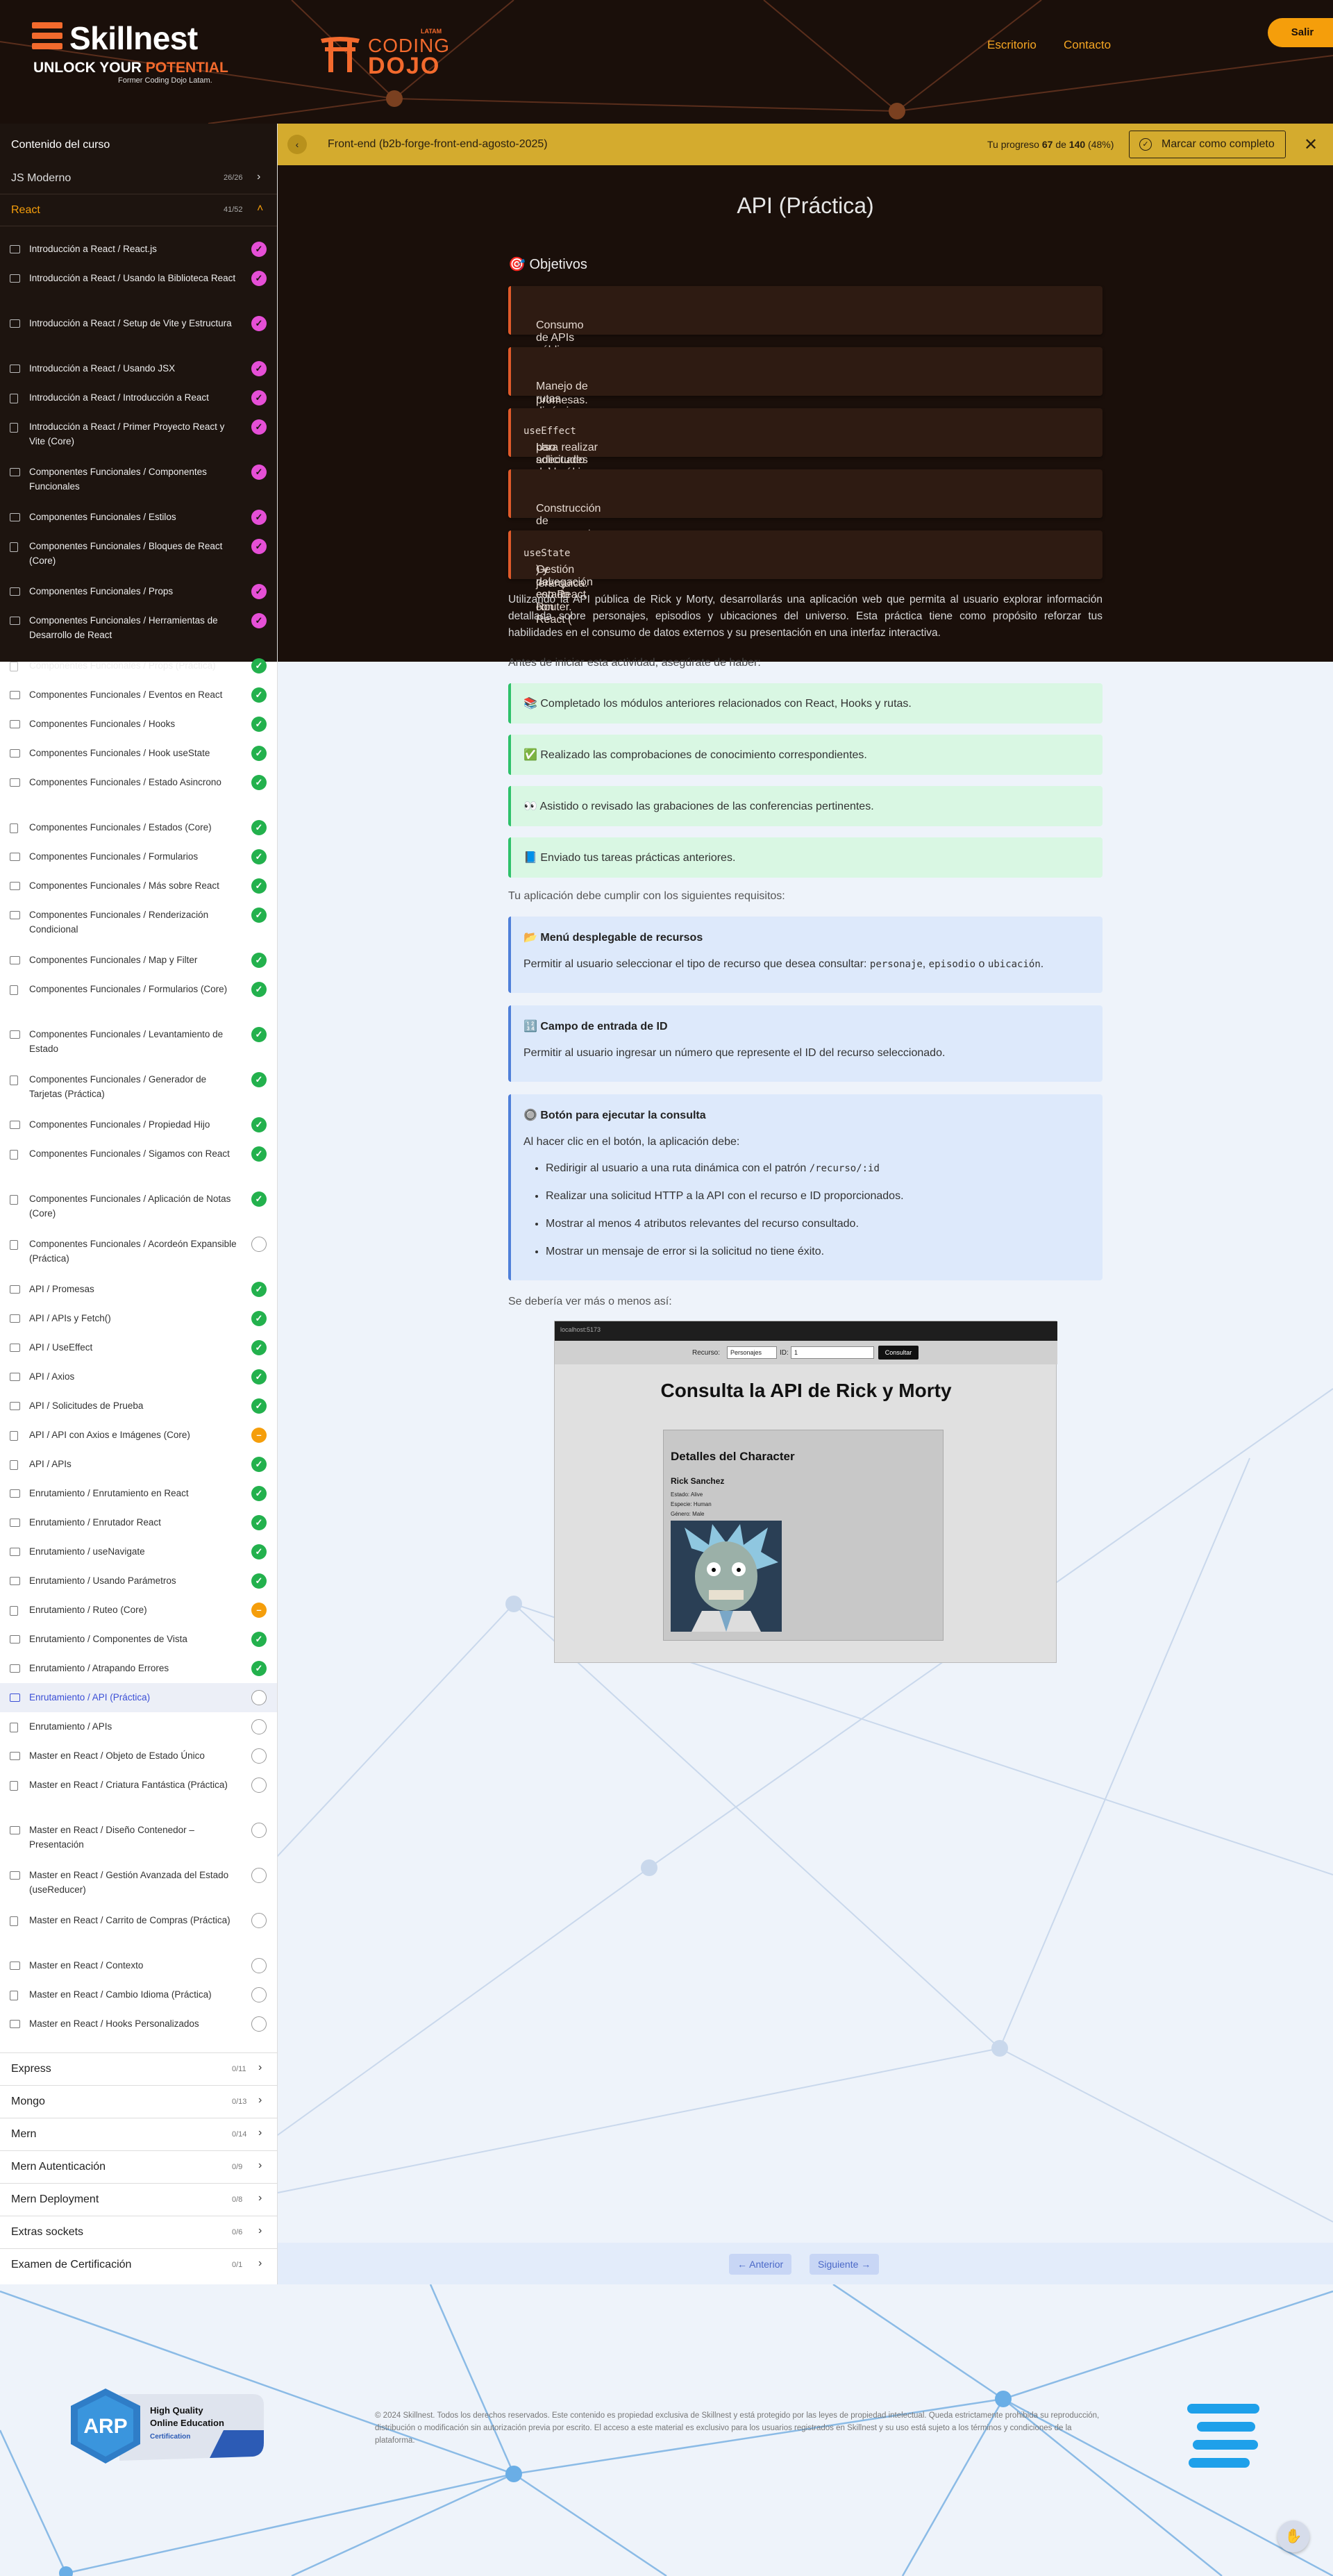 The height and width of the screenshot is (2576, 1333). Describe the element at coordinates (138, 1965) in the screenshot. I see `sidebar-lesson: Master en React / Contexto` at that location.